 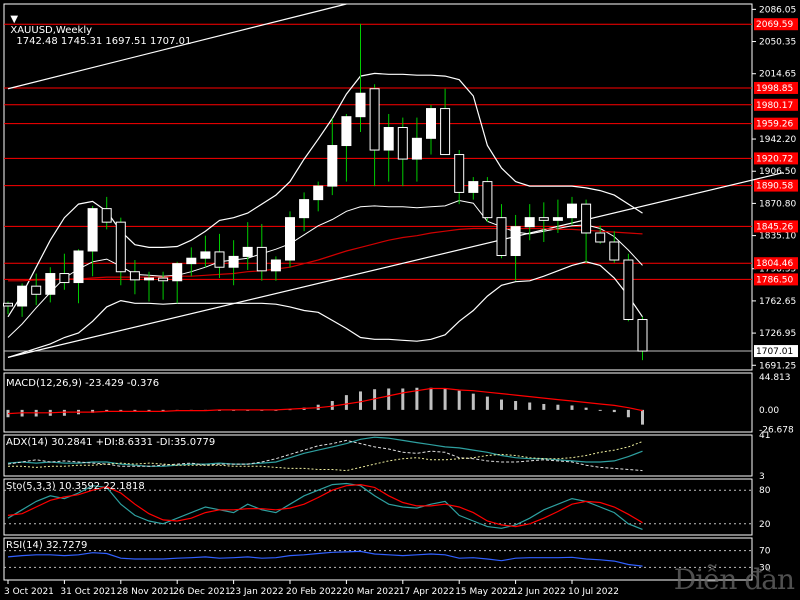 What do you see at coordinates (774, 187) in the screenshot?
I see `price-level-label: 1890.58` at bounding box center [774, 187].